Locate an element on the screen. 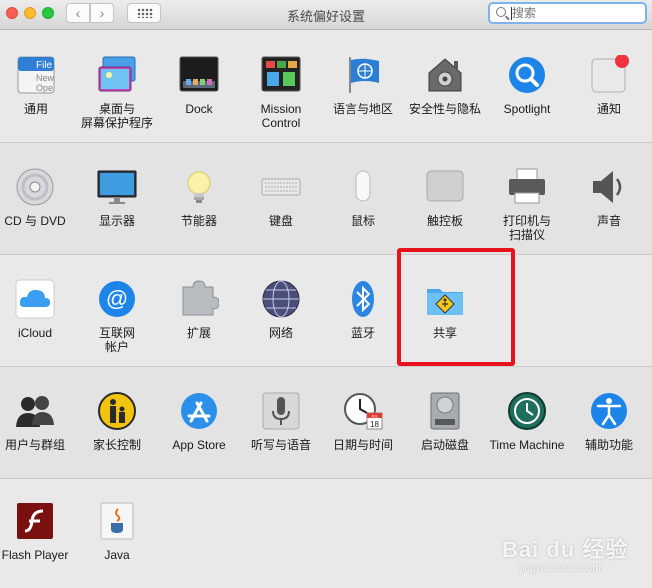  pane-dictation-speech: 听写与语音 is located at coordinates (281, 421).